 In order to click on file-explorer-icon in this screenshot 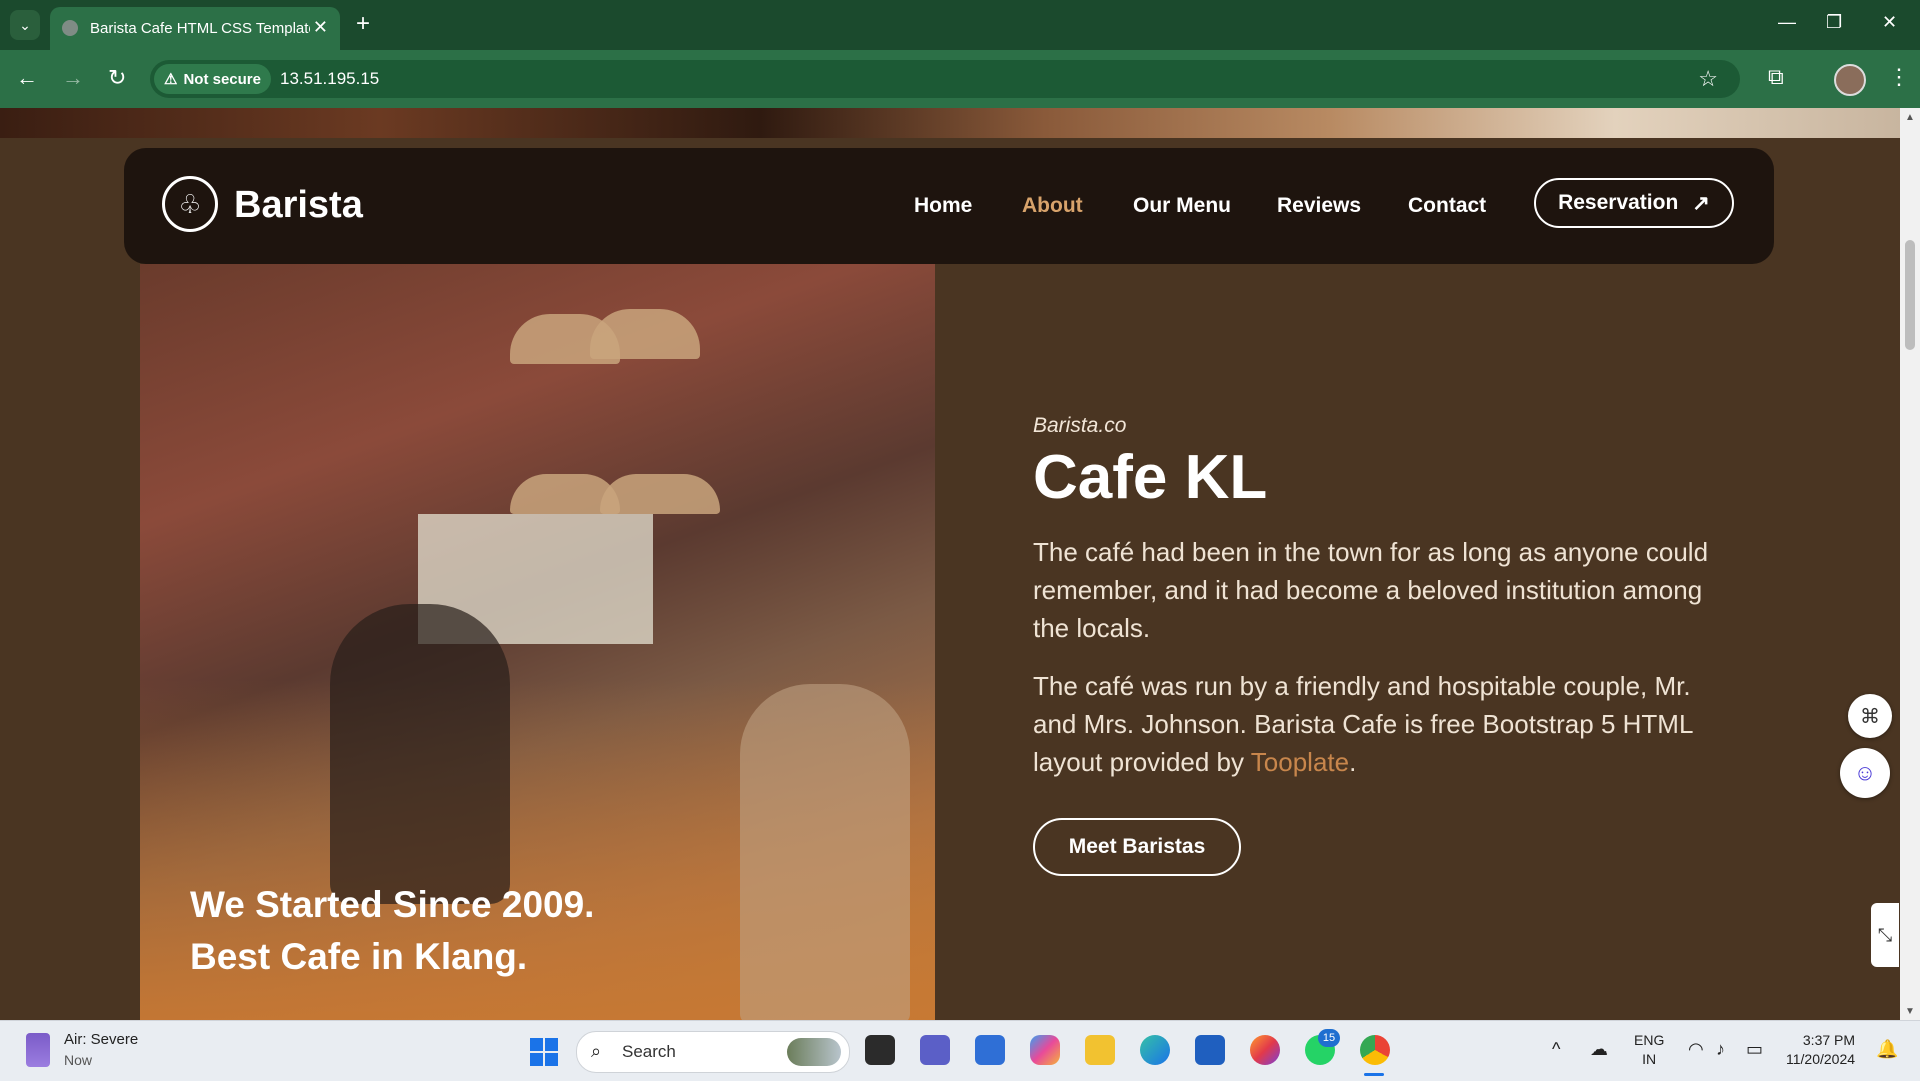, I will do `click(1100, 1050)`.